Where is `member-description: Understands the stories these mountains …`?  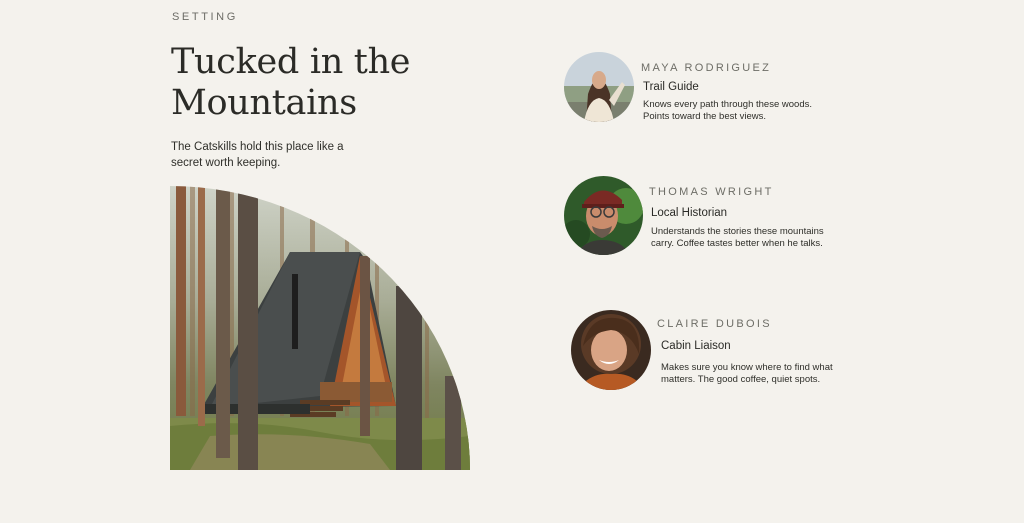
member-description: Understands the stories these mountains … is located at coordinates (737, 237).